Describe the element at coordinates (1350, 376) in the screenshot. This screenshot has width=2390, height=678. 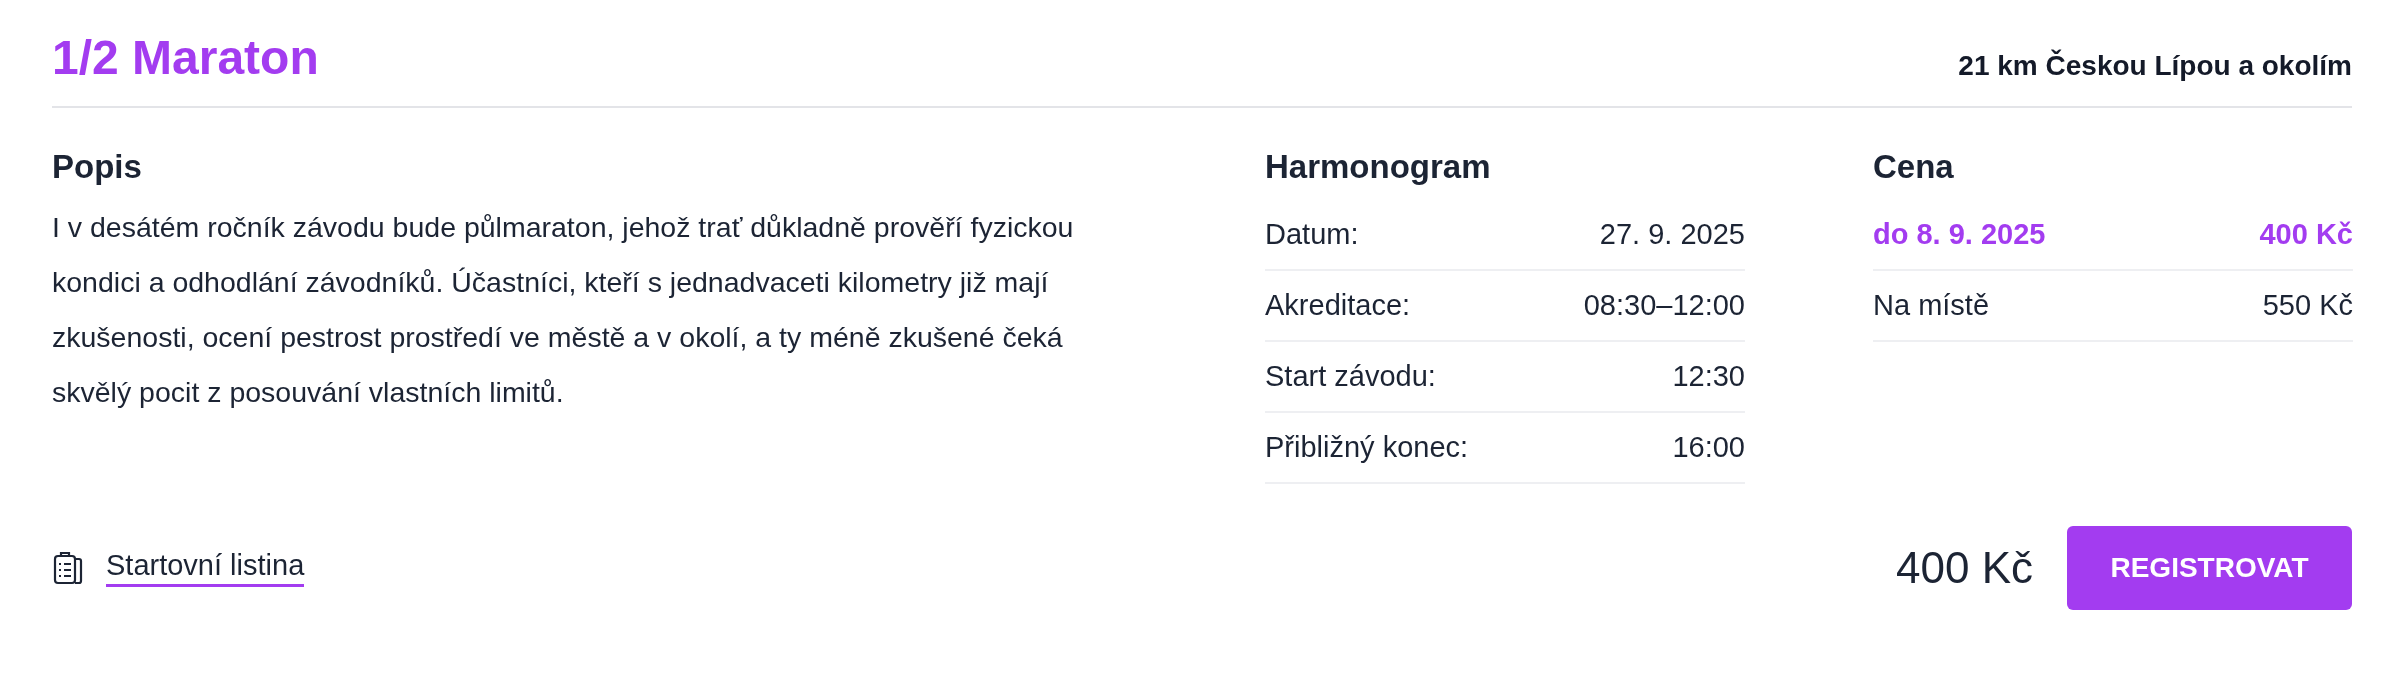
I see `row-label: Start závodu:` at that location.